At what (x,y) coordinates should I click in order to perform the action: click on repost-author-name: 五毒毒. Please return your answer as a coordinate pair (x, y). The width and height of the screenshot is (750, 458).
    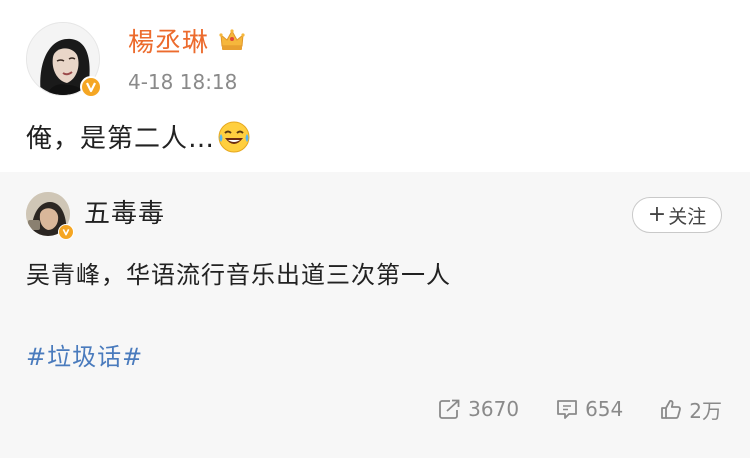
    Looking at the image, I should click on (124, 214).